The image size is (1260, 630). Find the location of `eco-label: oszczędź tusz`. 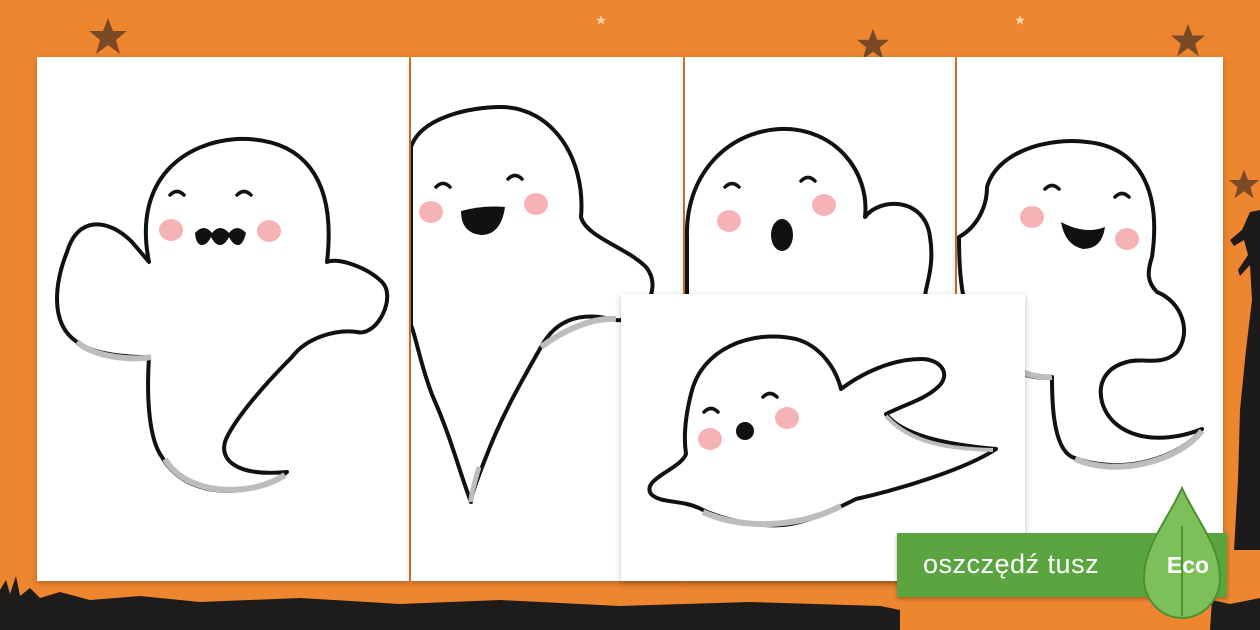

eco-label: oszczędź tusz is located at coordinates (1011, 564).